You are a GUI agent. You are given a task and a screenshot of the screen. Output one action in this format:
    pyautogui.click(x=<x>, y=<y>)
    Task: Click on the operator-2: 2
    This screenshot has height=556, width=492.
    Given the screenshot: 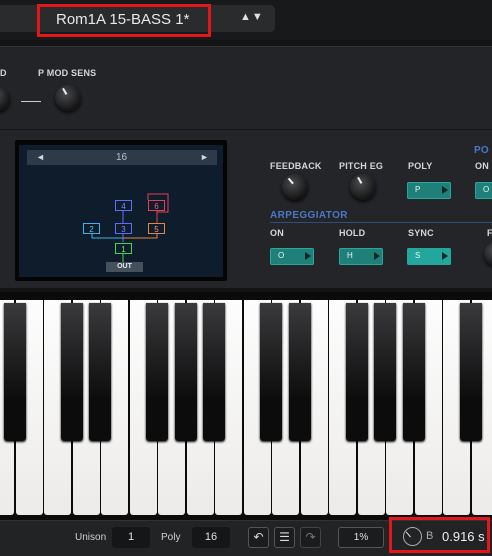 What is the action you would take?
    pyautogui.click(x=91, y=228)
    